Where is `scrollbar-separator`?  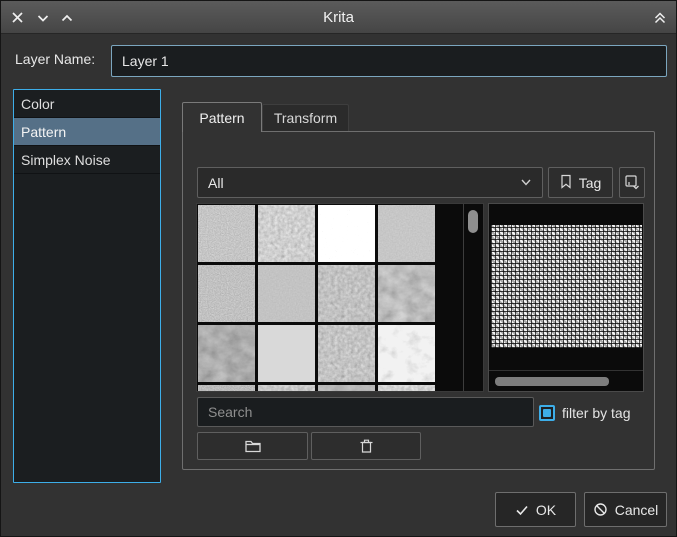
scrollbar-separator is located at coordinates (463, 297).